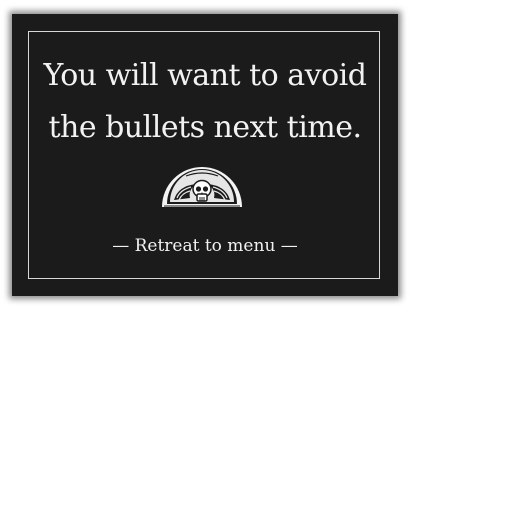 The image size is (512, 512). Describe the element at coordinates (202, 187) in the screenshot. I see `winged-skull-icon` at that location.